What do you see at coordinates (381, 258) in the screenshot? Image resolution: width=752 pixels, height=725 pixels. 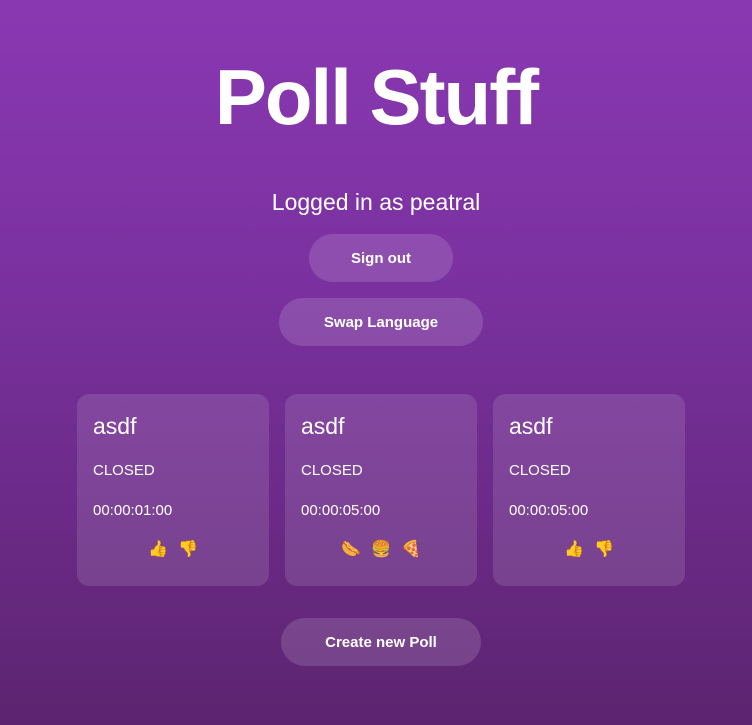 I see `sign-out-button: Sign out` at bounding box center [381, 258].